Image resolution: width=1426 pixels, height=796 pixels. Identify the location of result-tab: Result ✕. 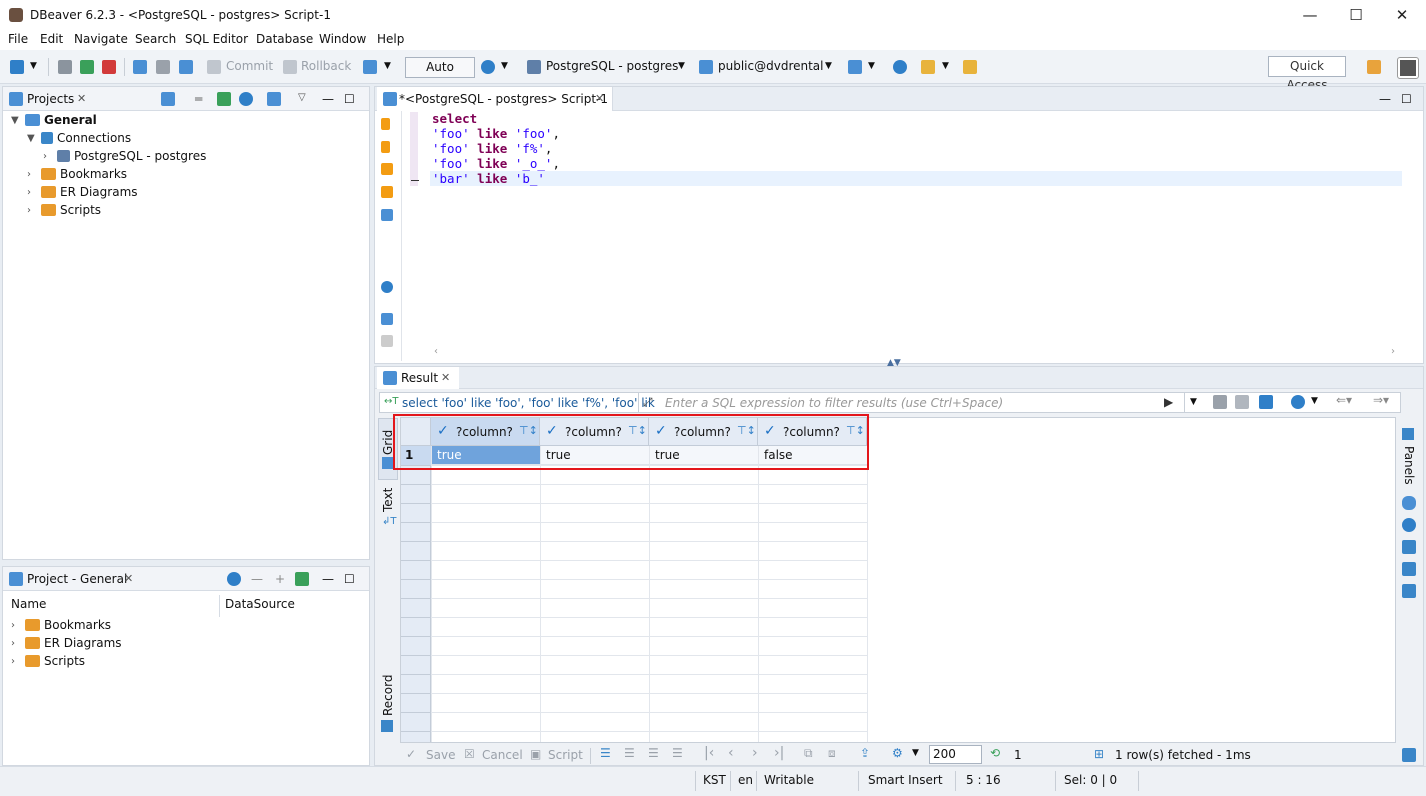
(418, 378).